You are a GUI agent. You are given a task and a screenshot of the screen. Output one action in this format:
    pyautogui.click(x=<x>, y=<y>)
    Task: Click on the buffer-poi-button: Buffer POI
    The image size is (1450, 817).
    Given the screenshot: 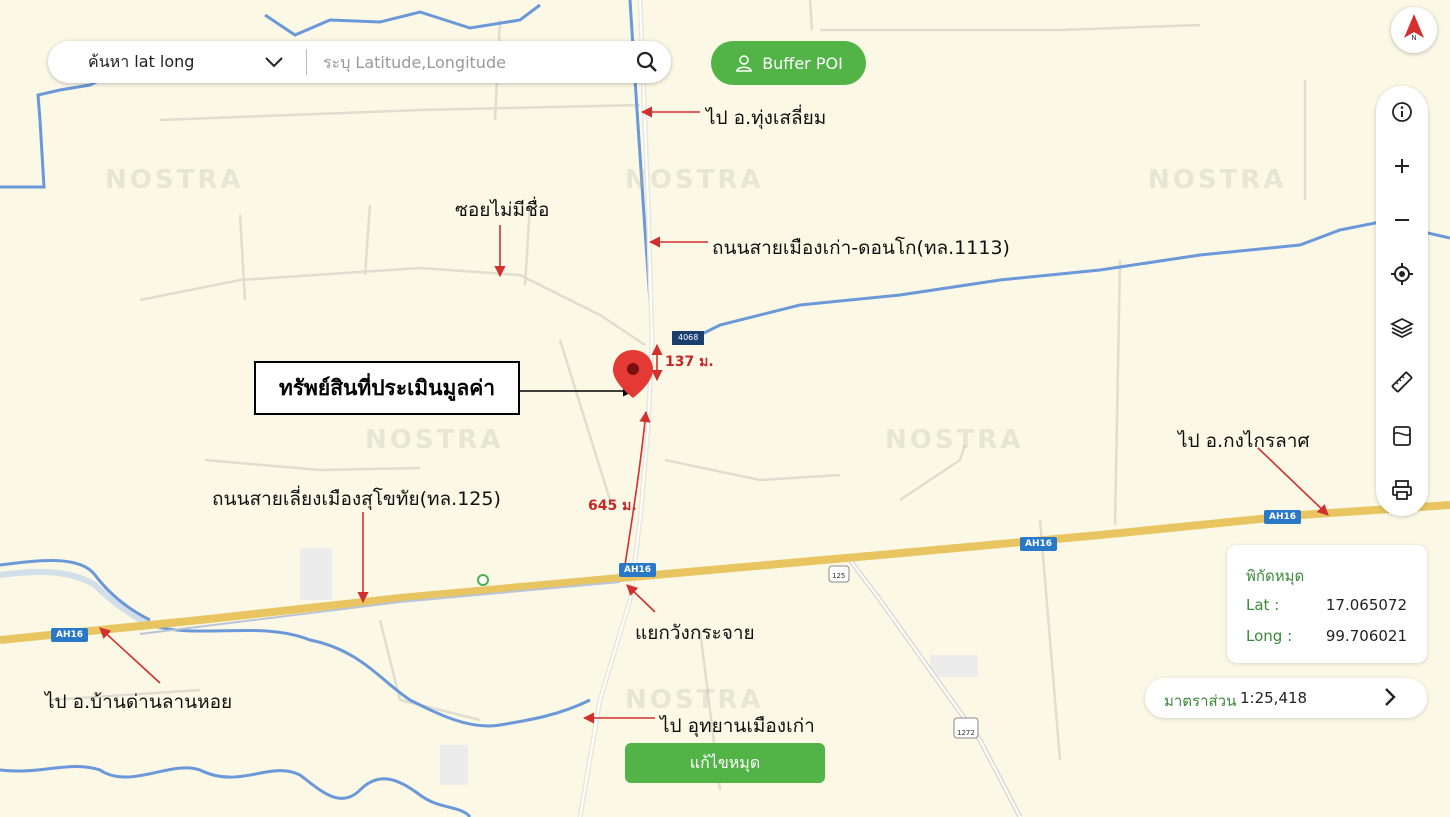 What is the action you would take?
    pyautogui.click(x=788, y=63)
    